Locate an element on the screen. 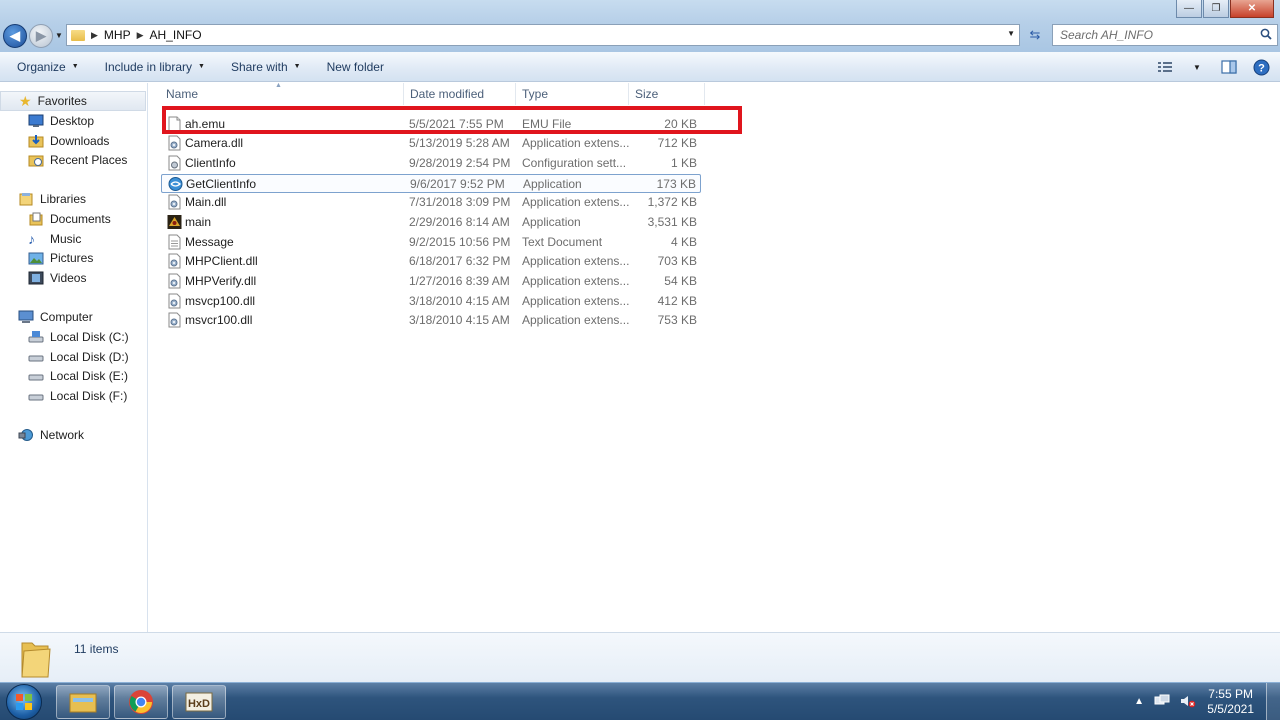 This screenshot has height=721, width=1280. taskbar: HxD ▲ 7:55 PM 5/5/2021 is located at coordinates (640, 701).